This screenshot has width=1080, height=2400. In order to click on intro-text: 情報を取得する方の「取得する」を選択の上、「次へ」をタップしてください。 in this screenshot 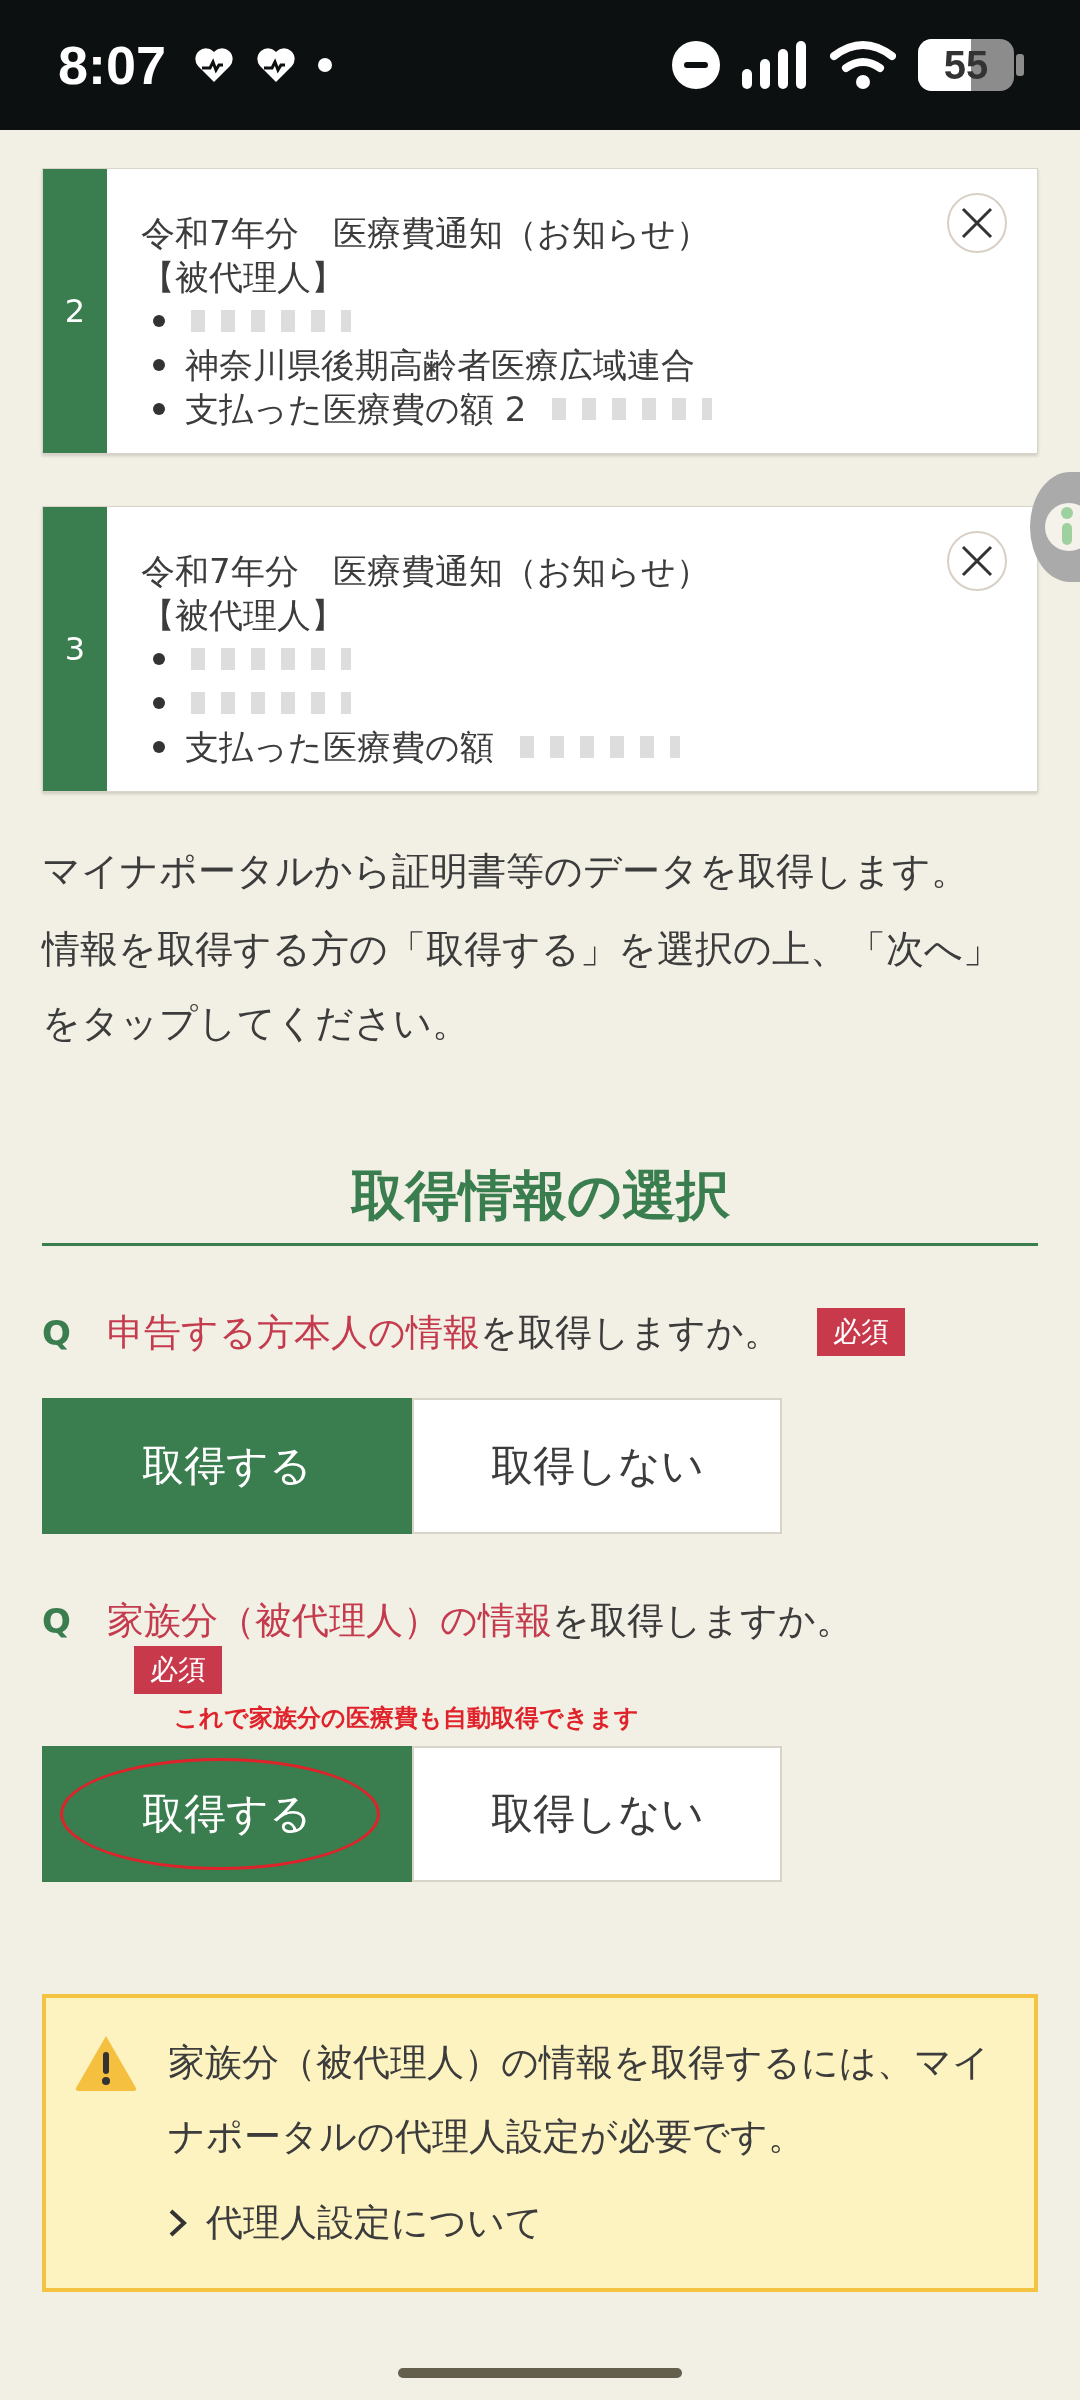, I will do `click(522, 986)`.